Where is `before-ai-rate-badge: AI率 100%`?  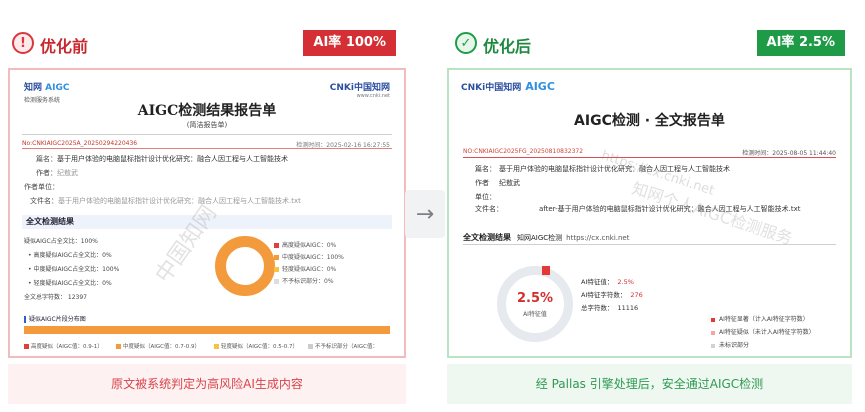 before-ai-rate-badge: AI率 100% is located at coordinates (349, 43).